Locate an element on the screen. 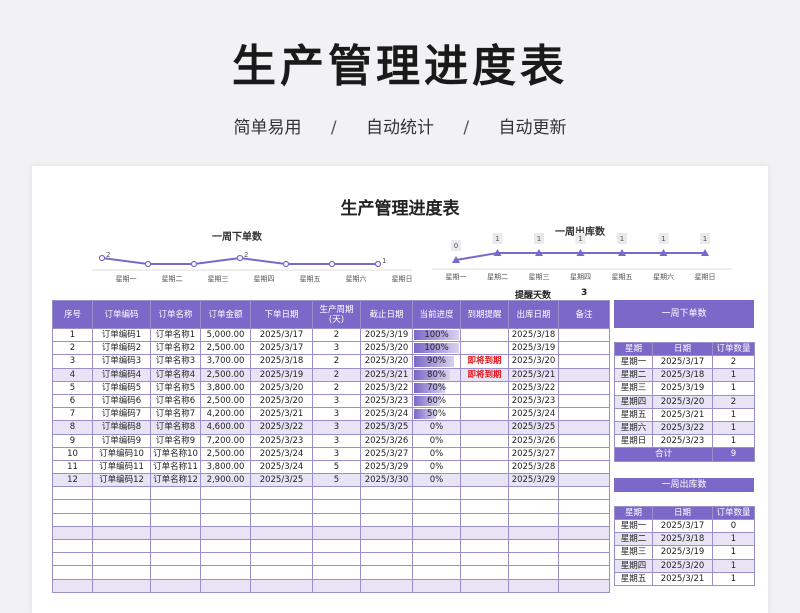 The height and width of the screenshot is (613, 800). table-cell-out_date: 2025/3/27 is located at coordinates (533, 453).